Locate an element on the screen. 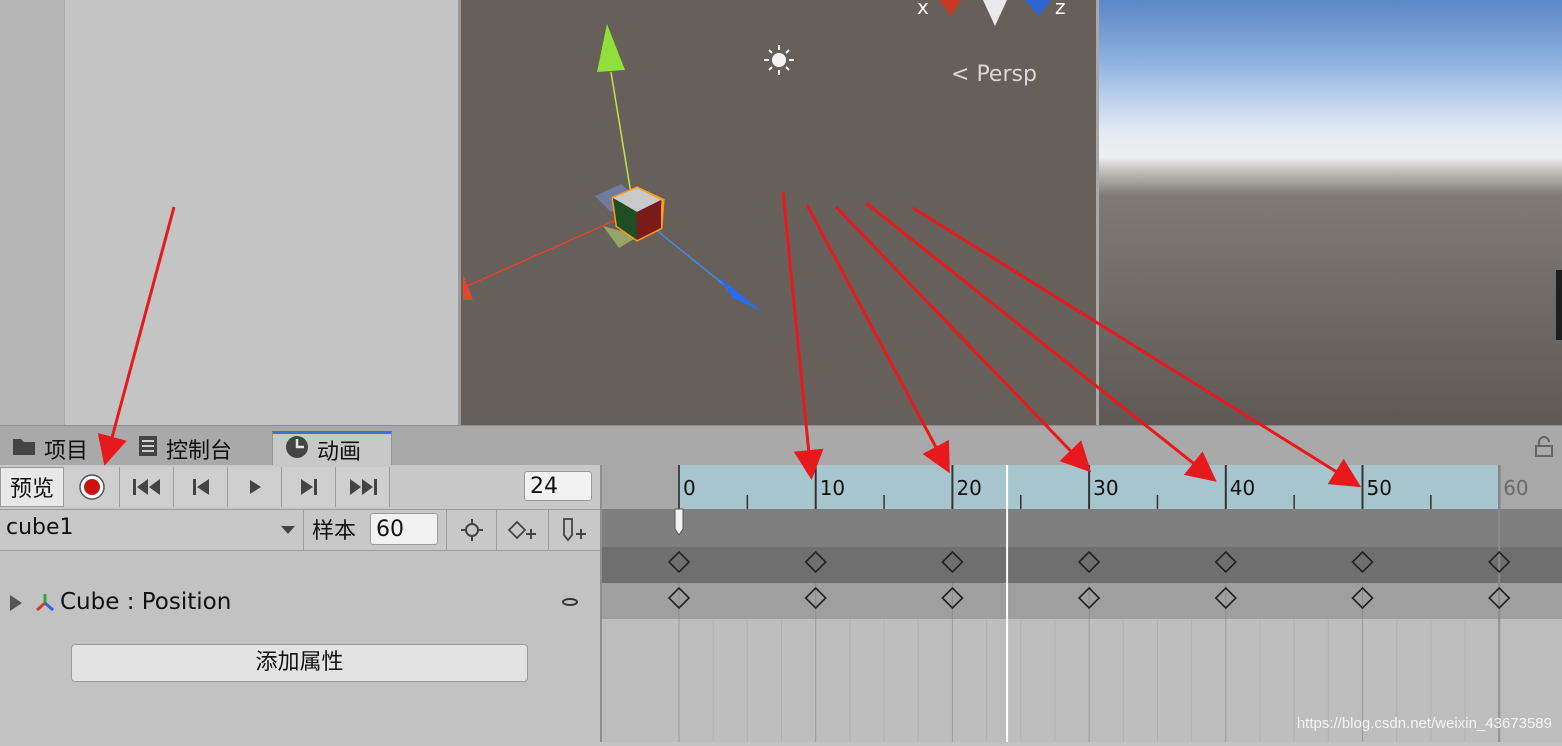 This screenshot has height=746, width=1562. last-keyframe-button is located at coordinates (363, 487).